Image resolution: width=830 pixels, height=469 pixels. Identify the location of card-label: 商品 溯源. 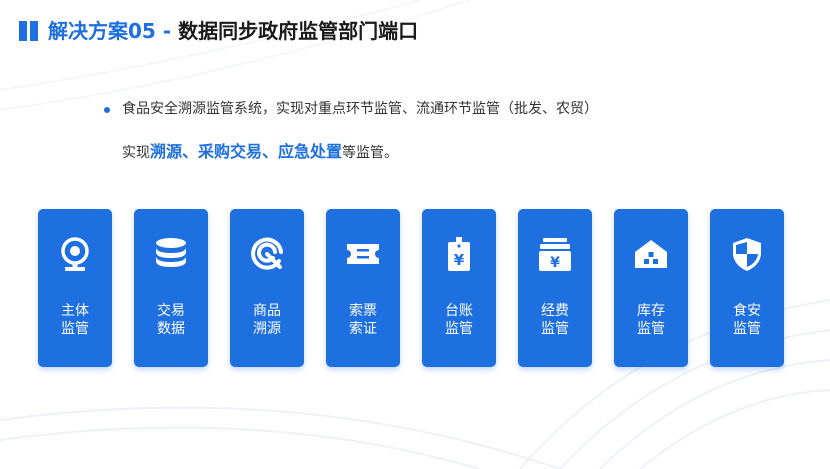
(267, 320).